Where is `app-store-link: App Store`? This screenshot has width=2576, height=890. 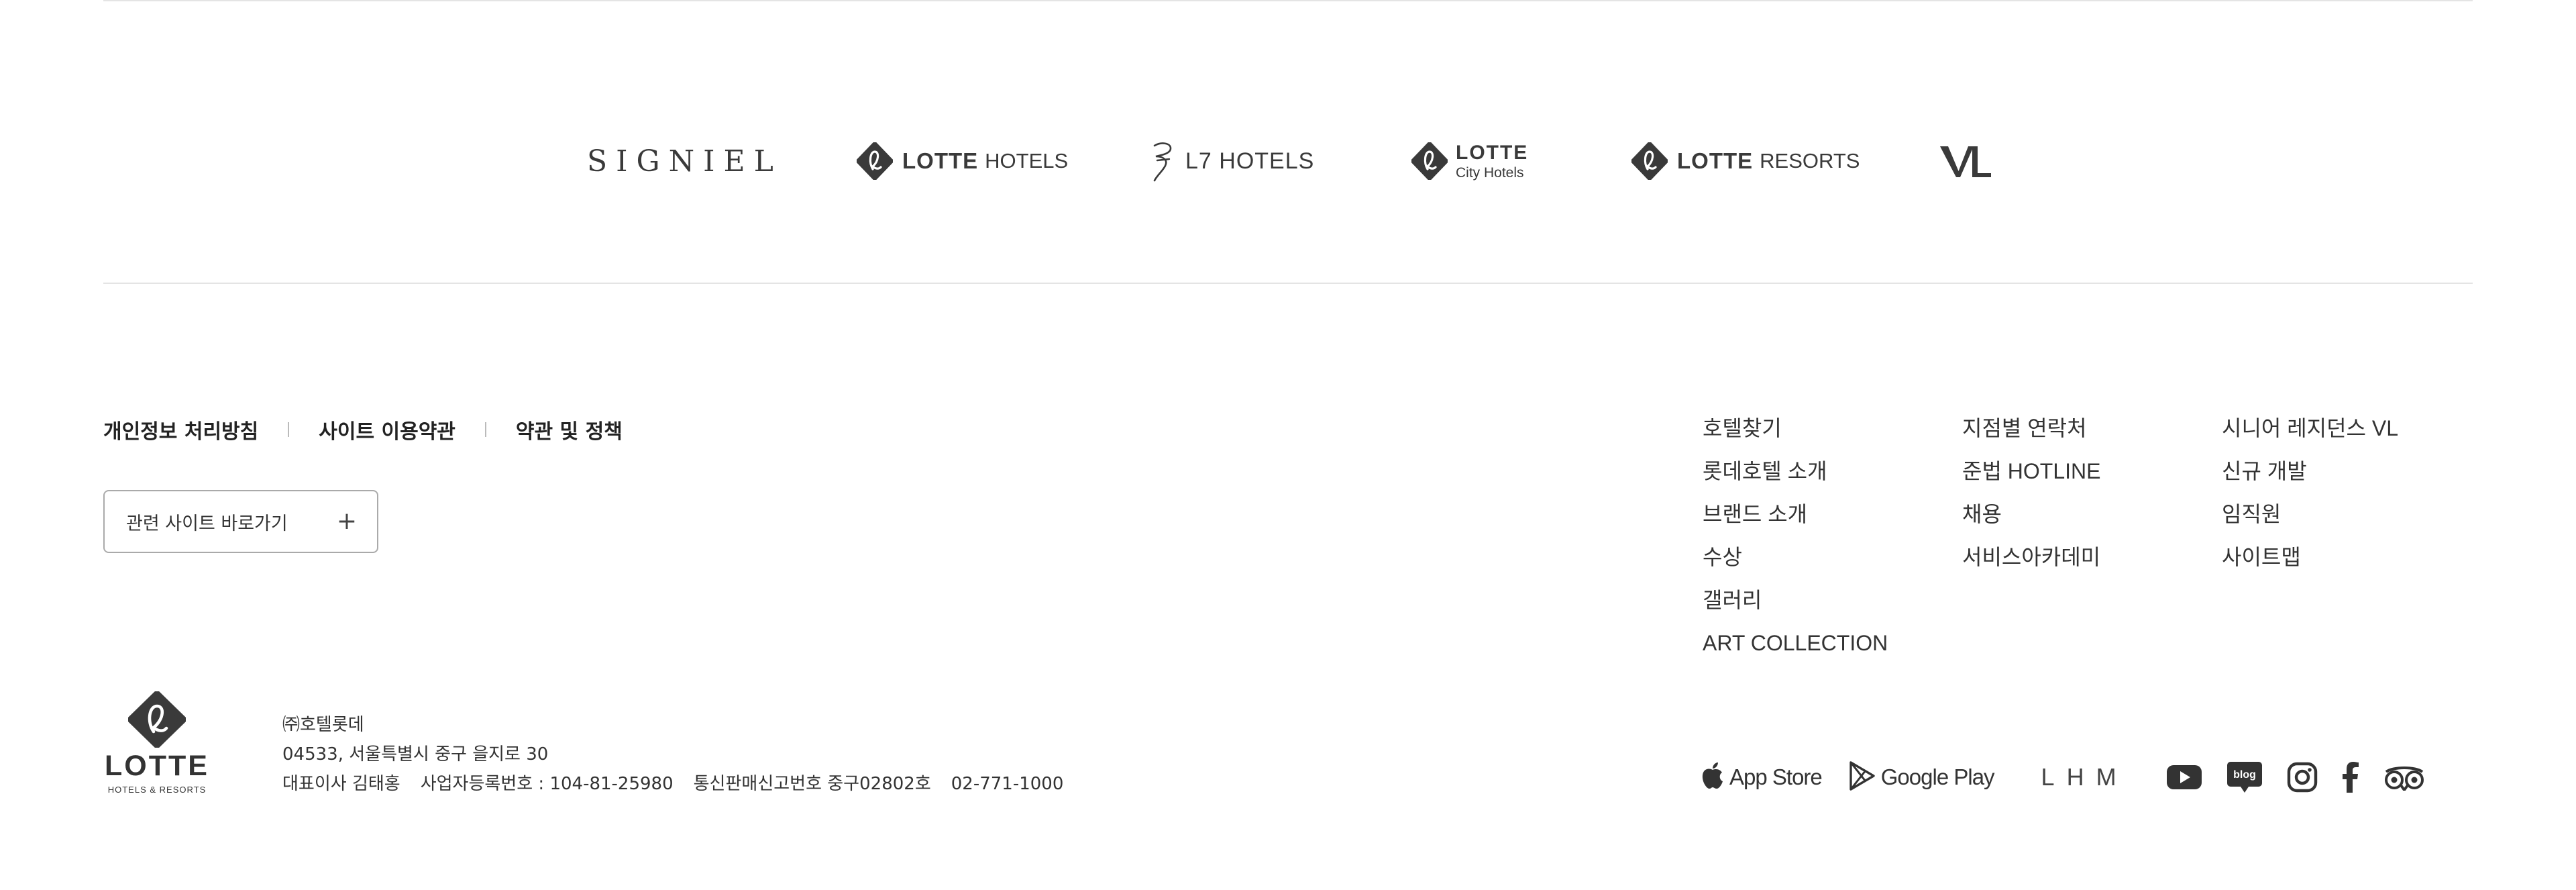
app-store-link: App Store is located at coordinates (1762, 777).